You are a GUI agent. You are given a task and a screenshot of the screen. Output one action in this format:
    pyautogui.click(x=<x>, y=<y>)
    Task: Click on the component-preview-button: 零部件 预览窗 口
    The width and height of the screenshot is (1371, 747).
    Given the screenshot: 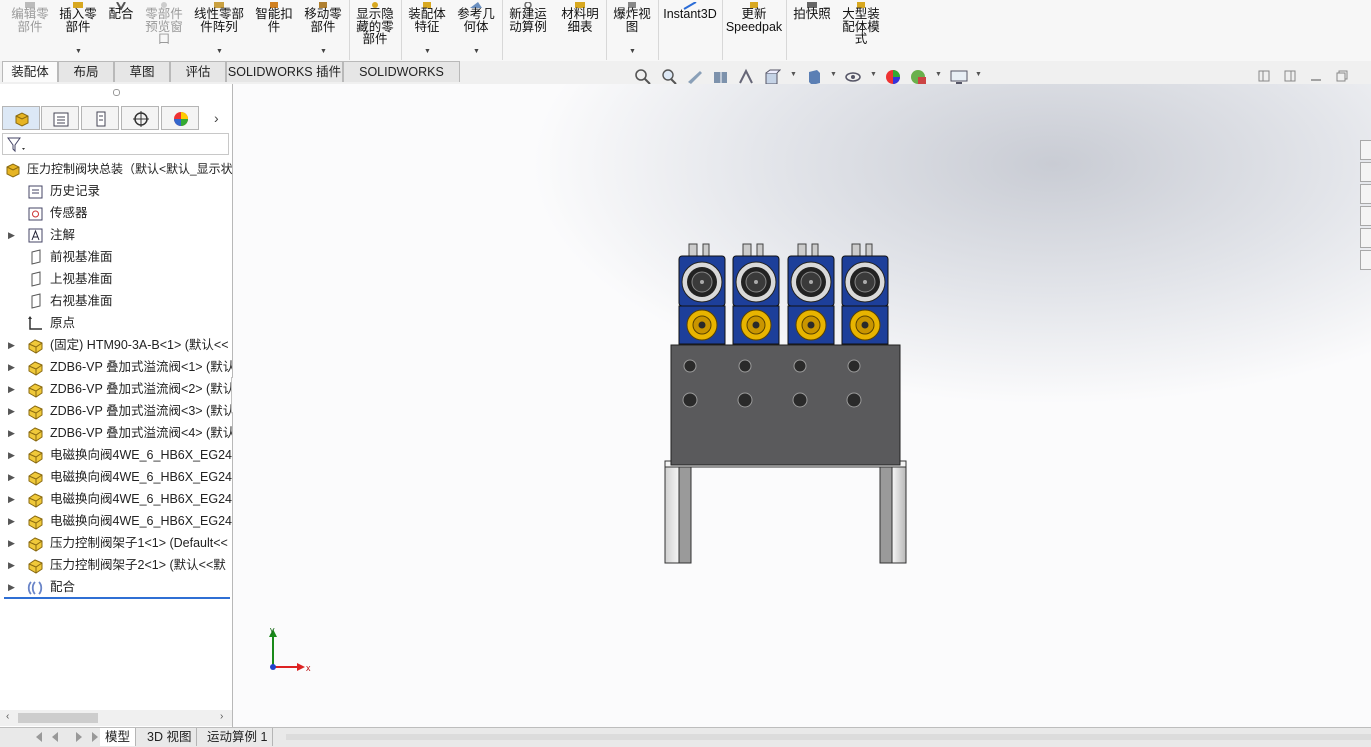 What is the action you would take?
    pyautogui.click(x=164, y=30)
    